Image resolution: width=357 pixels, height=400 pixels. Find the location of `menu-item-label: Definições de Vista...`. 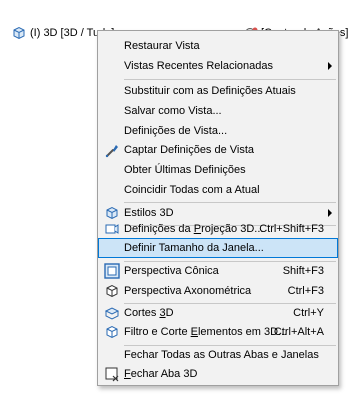

menu-item-label: Definições de Vista... is located at coordinates (176, 131).